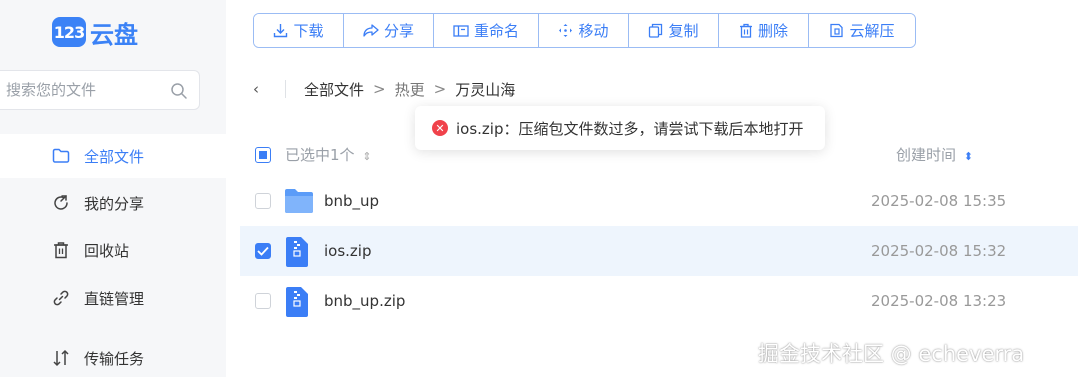 Image resolution: width=1078 pixels, height=377 pixels. I want to click on sidebar-item-all-files: 全部文件, so click(113, 156).